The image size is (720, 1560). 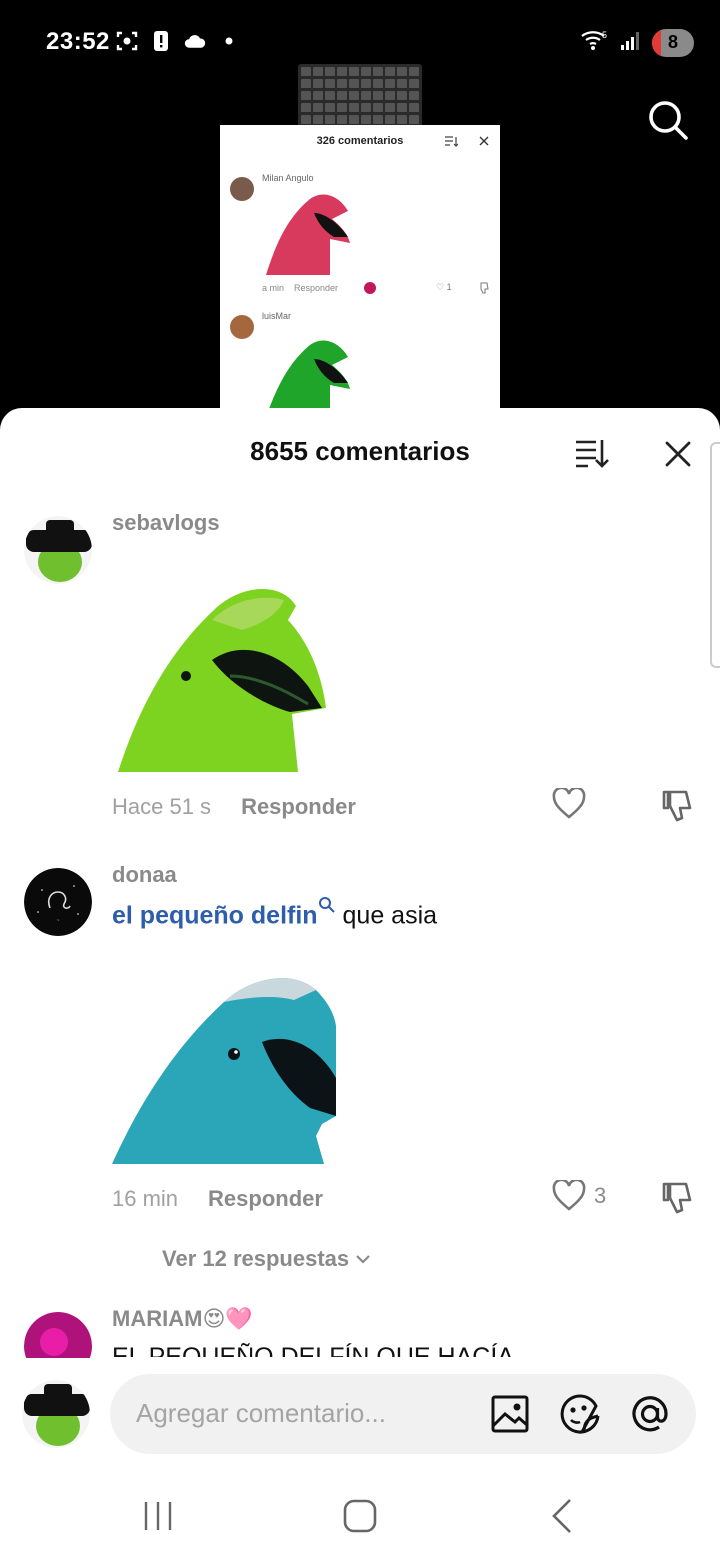 What do you see at coordinates (360, 451) in the screenshot?
I see `comments-count-title: 8655 comentarios` at bounding box center [360, 451].